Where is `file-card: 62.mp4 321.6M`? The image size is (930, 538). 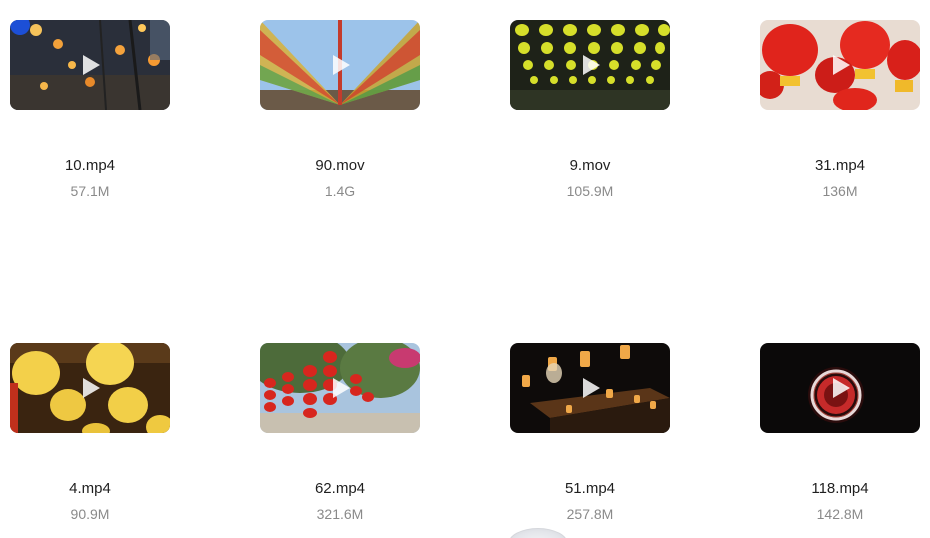
file-card: 62.mp4 321.6M is located at coordinates (340, 433).